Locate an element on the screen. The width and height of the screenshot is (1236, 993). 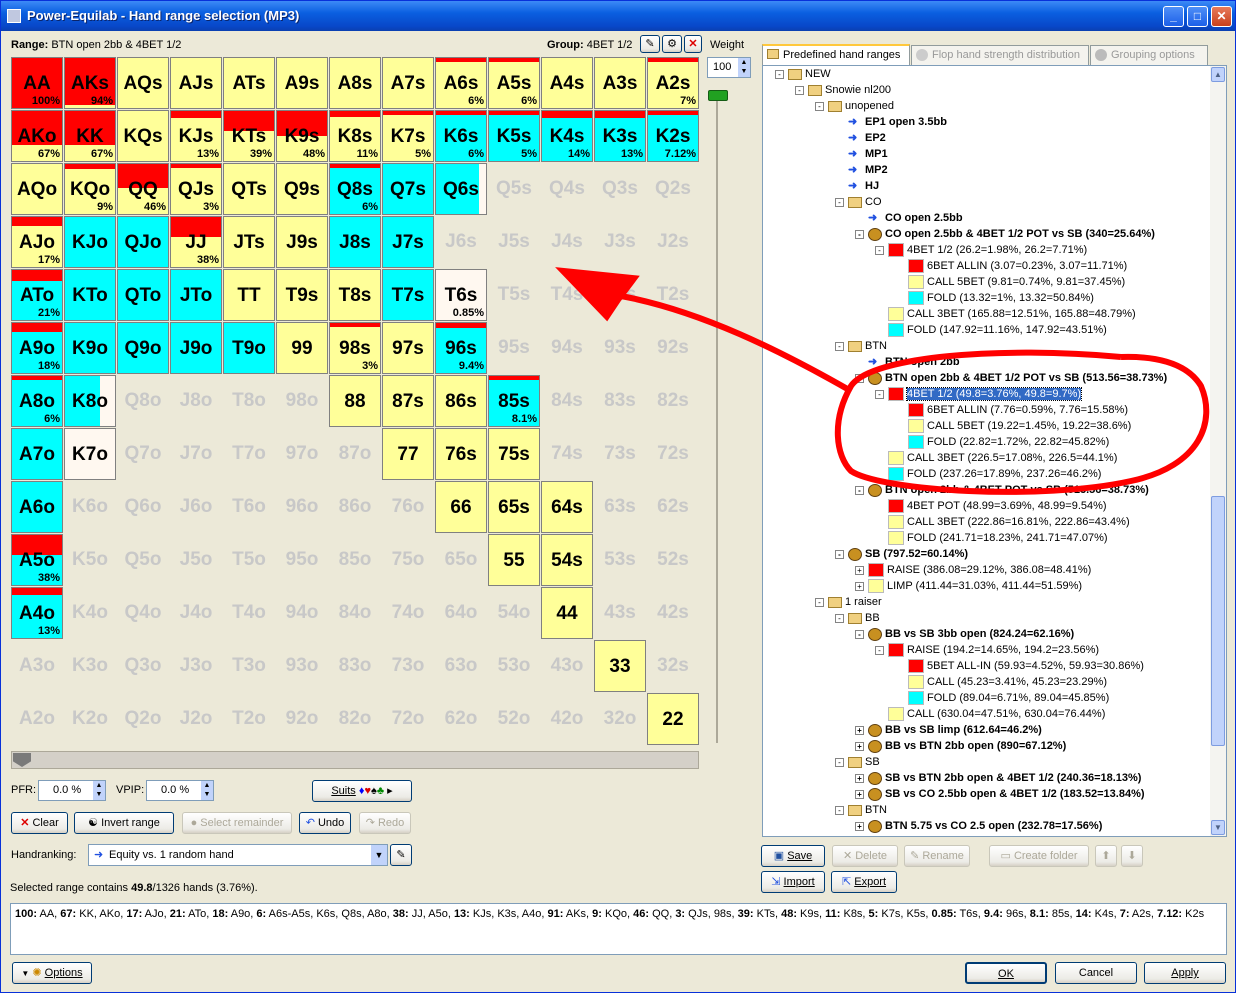
tree-scroll-thumb is located at coordinates (1218, 621).